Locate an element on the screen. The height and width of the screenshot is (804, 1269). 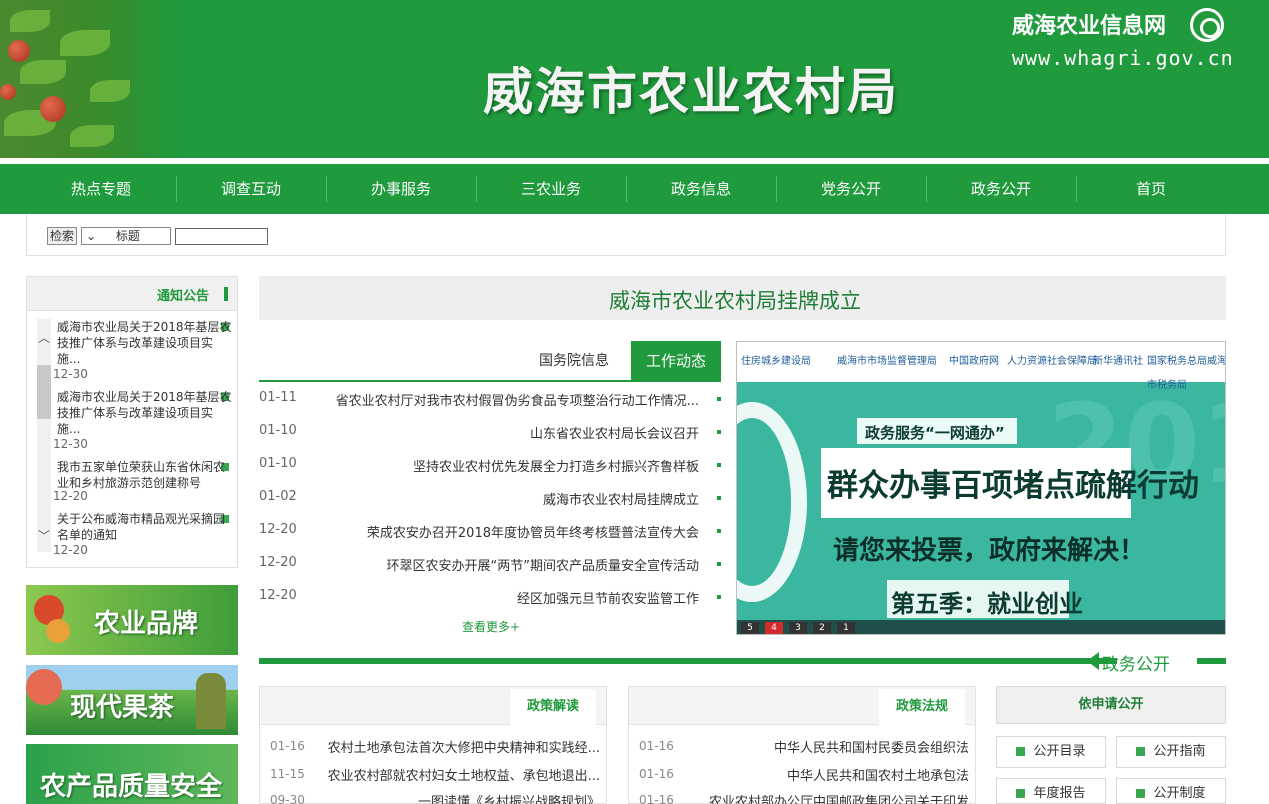
tab-policy-law: 政策法规 is located at coordinates (922, 707).